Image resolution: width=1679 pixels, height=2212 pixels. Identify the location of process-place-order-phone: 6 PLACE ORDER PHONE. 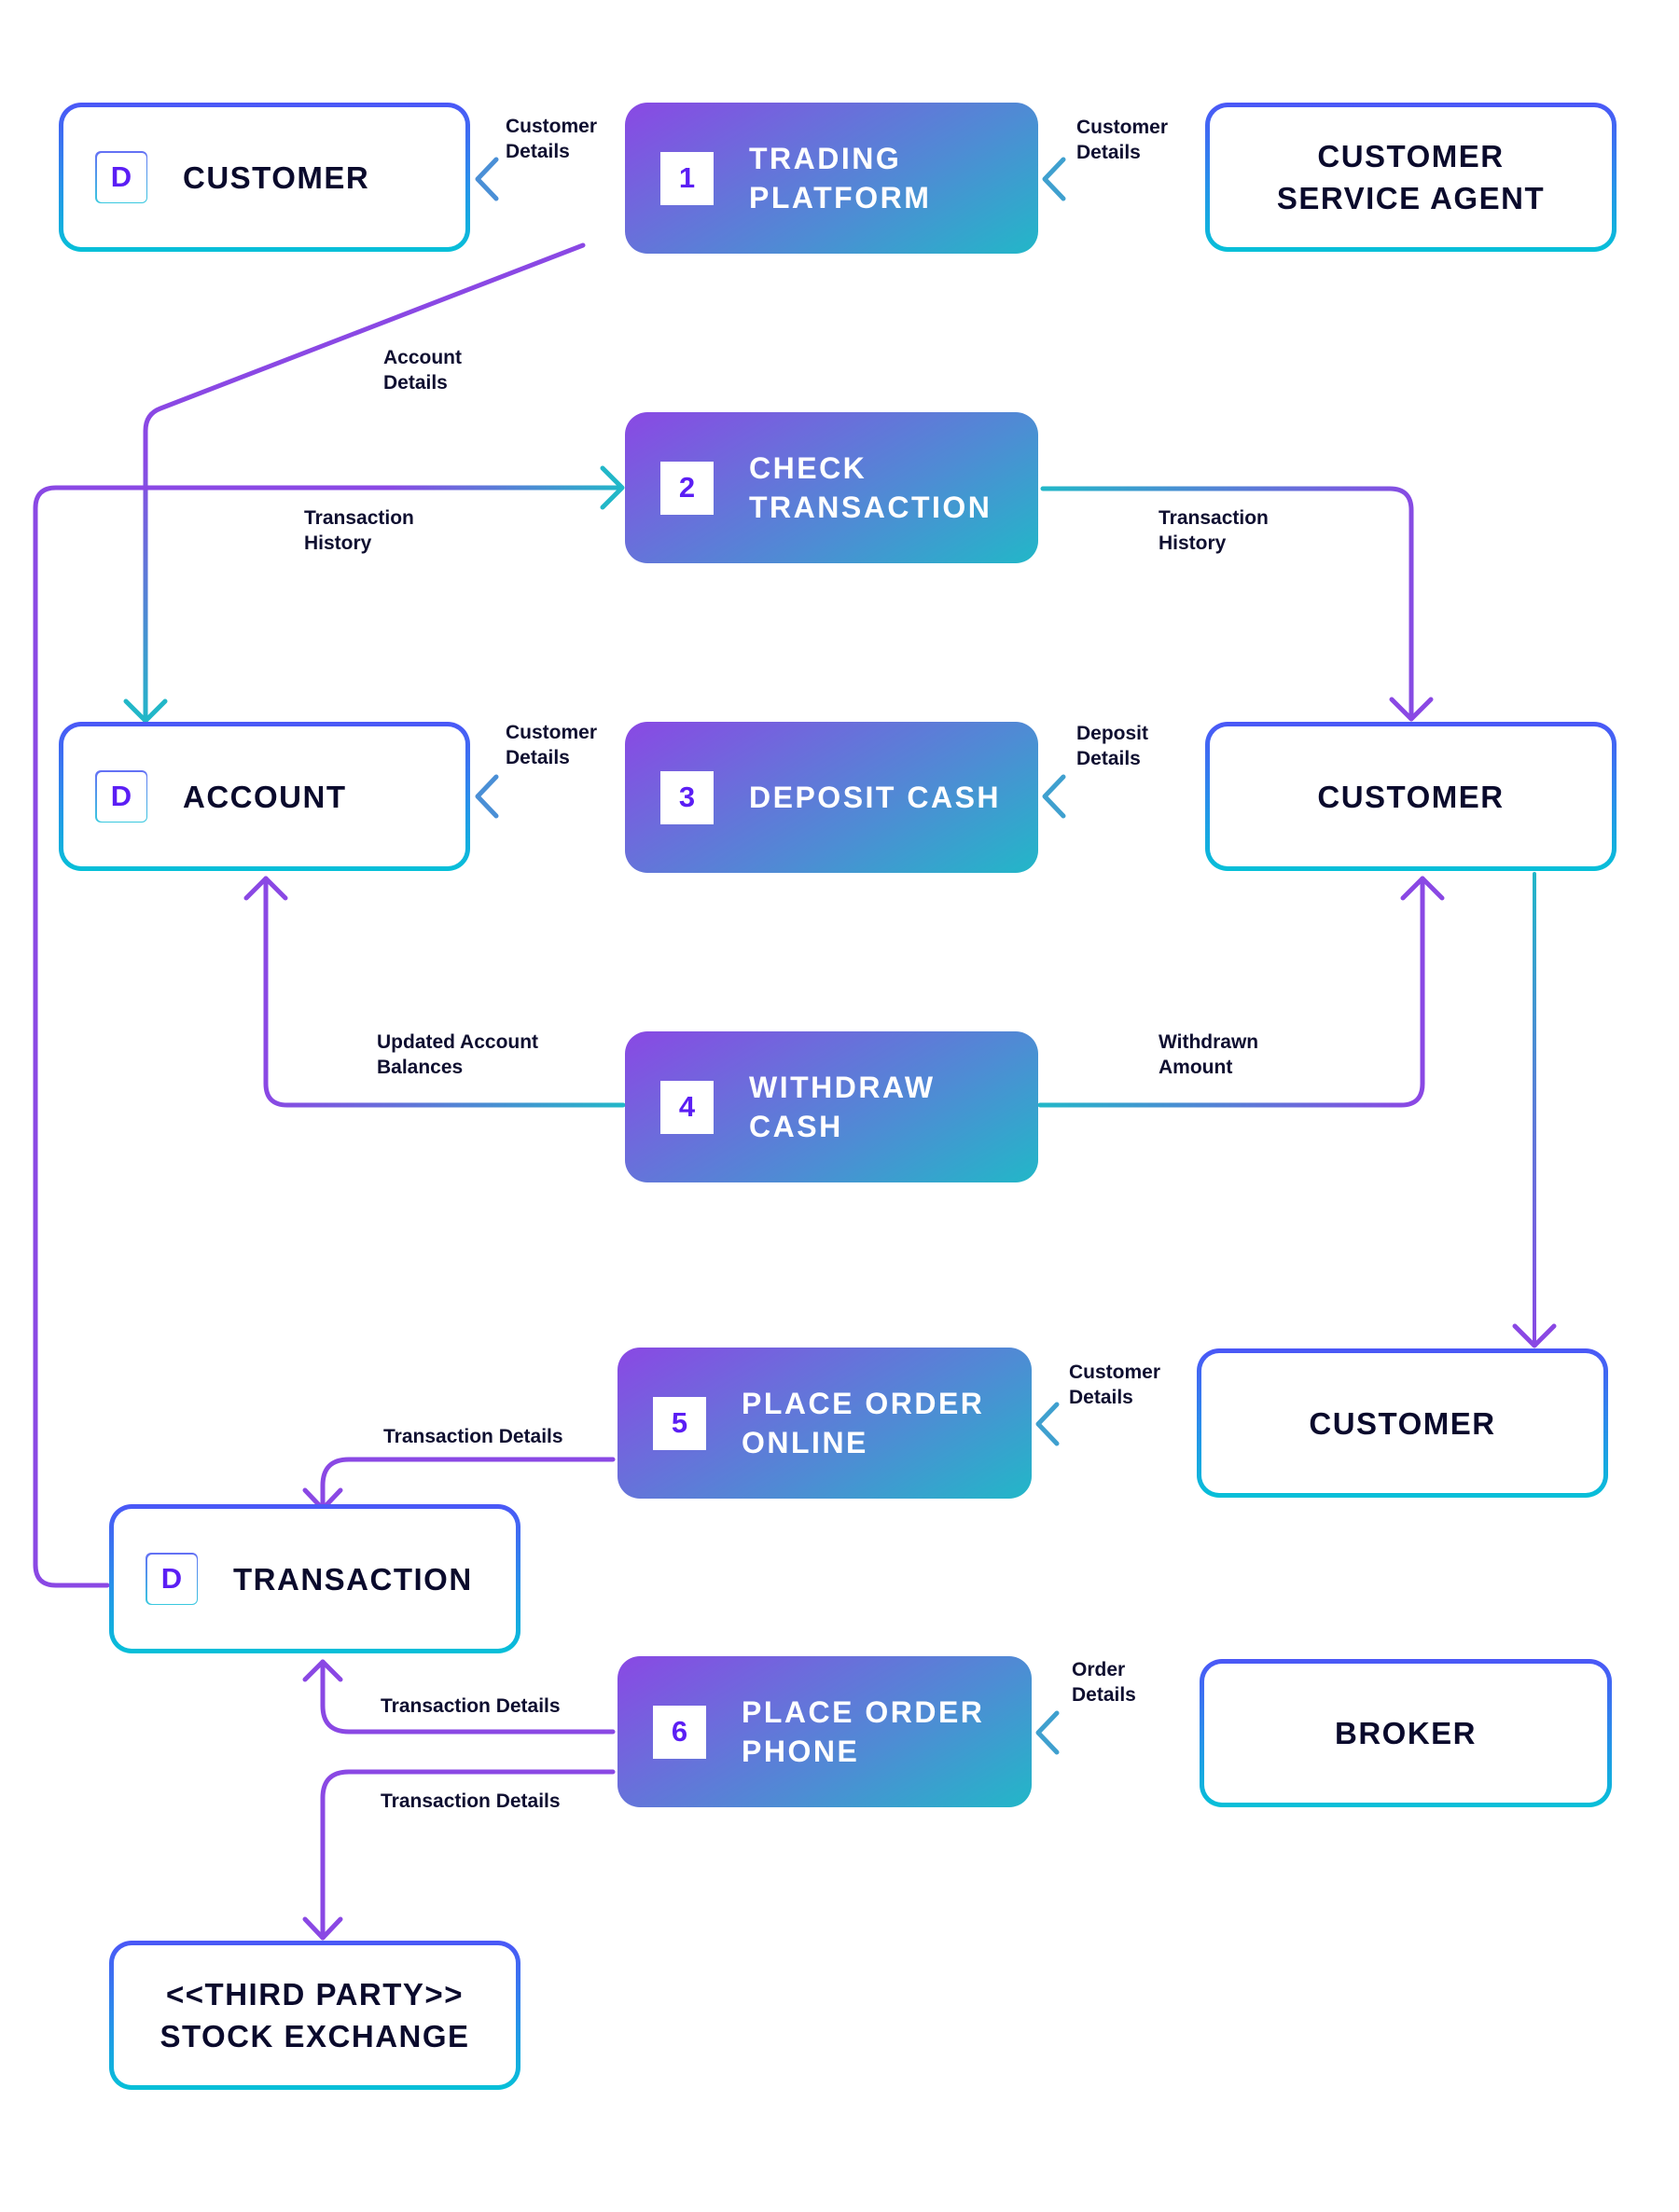
(825, 1732).